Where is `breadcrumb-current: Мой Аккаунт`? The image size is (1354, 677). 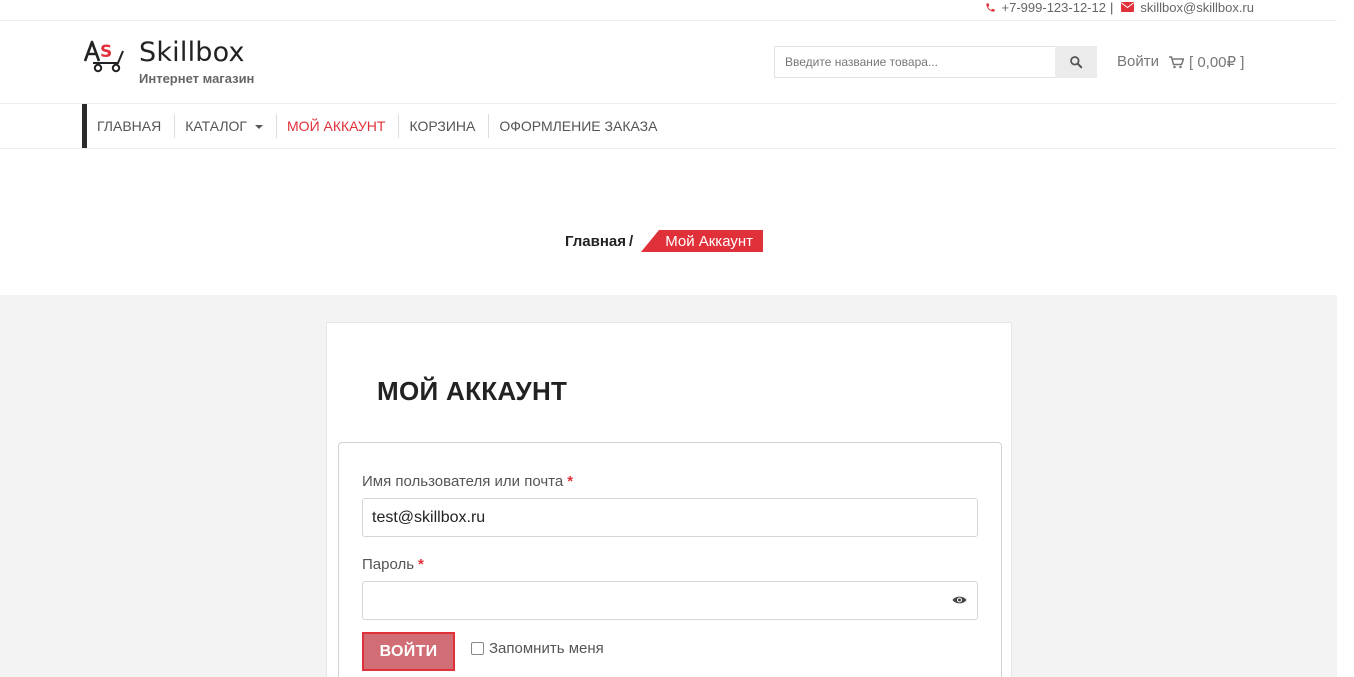 breadcrumb-current: Мой Аккаунт is located at coordinates (702, 241).